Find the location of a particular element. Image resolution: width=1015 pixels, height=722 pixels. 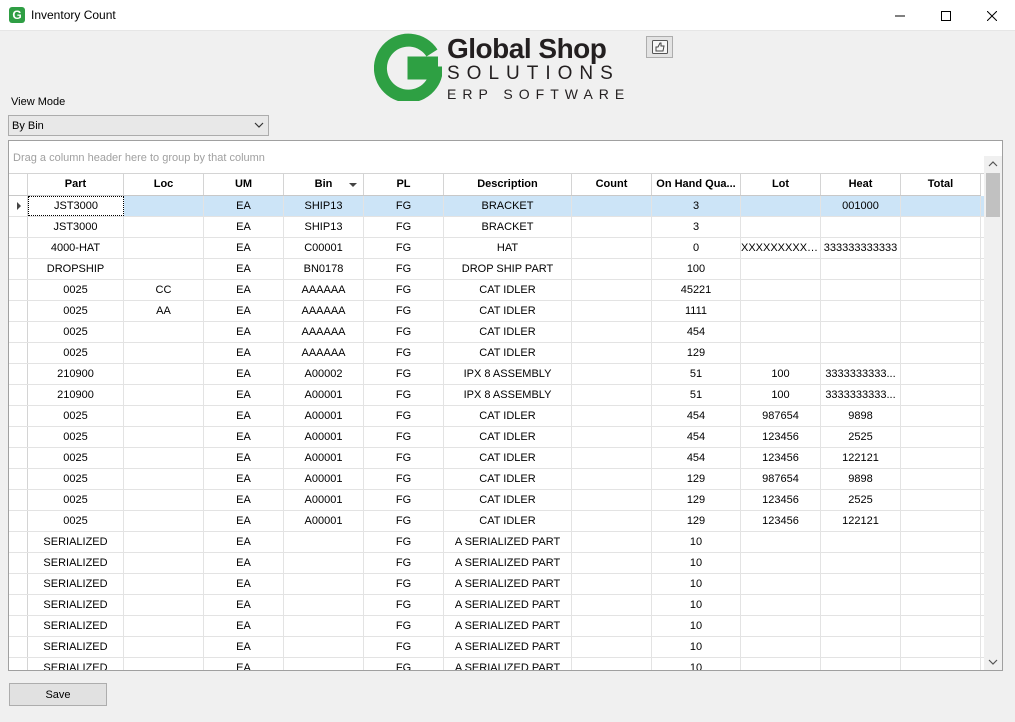

cell-on-hand-qua: 3 is located at coordinates (696, 206).